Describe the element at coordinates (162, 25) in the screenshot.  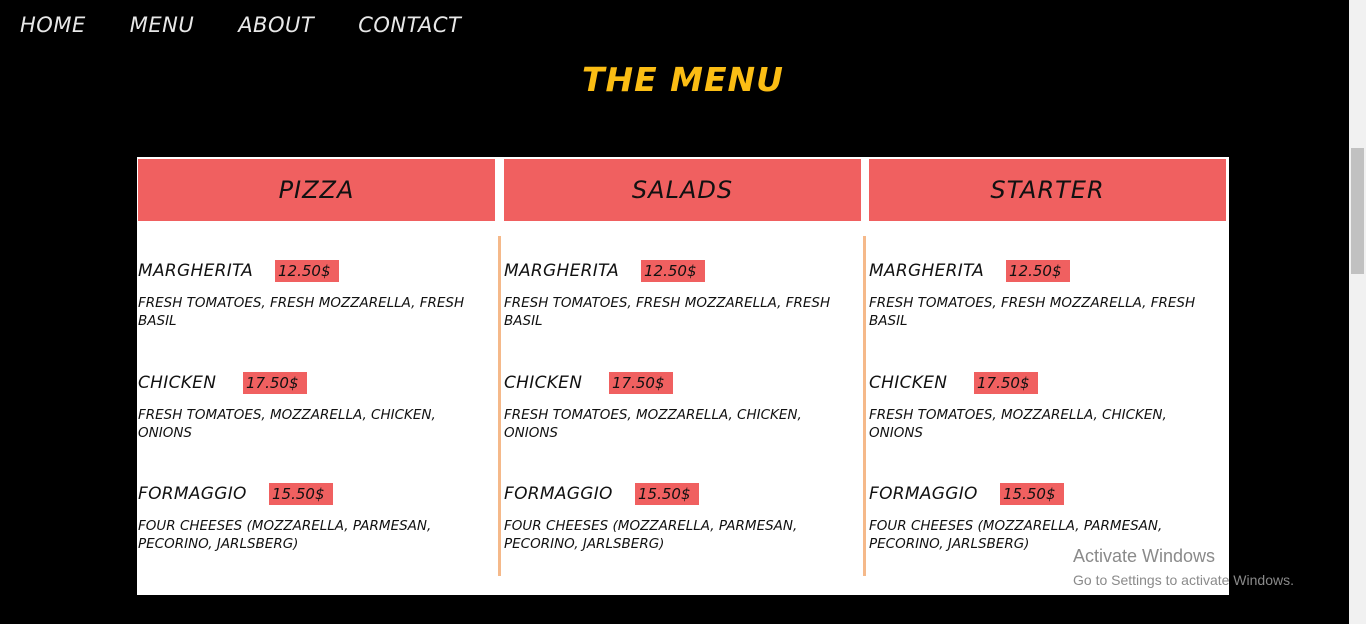
I see `nav-menu-link: MENU` at that location.